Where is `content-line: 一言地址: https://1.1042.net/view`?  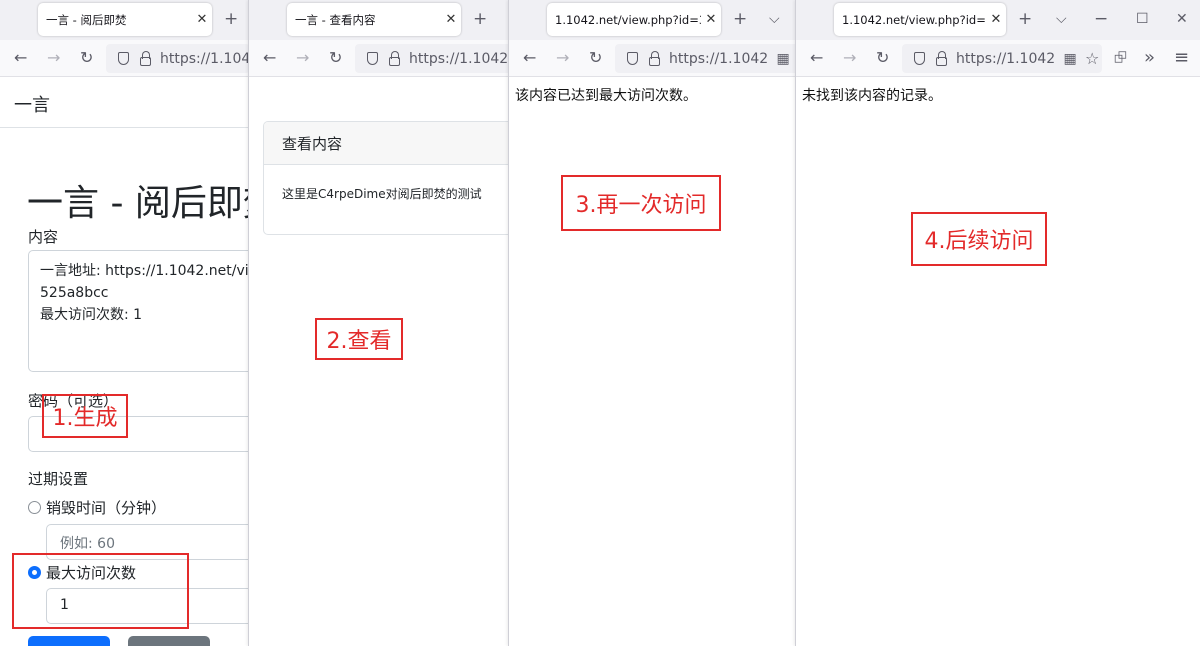
content-line: 一言地址: https://1.1042.net/view is located at coordinates (145, 271).